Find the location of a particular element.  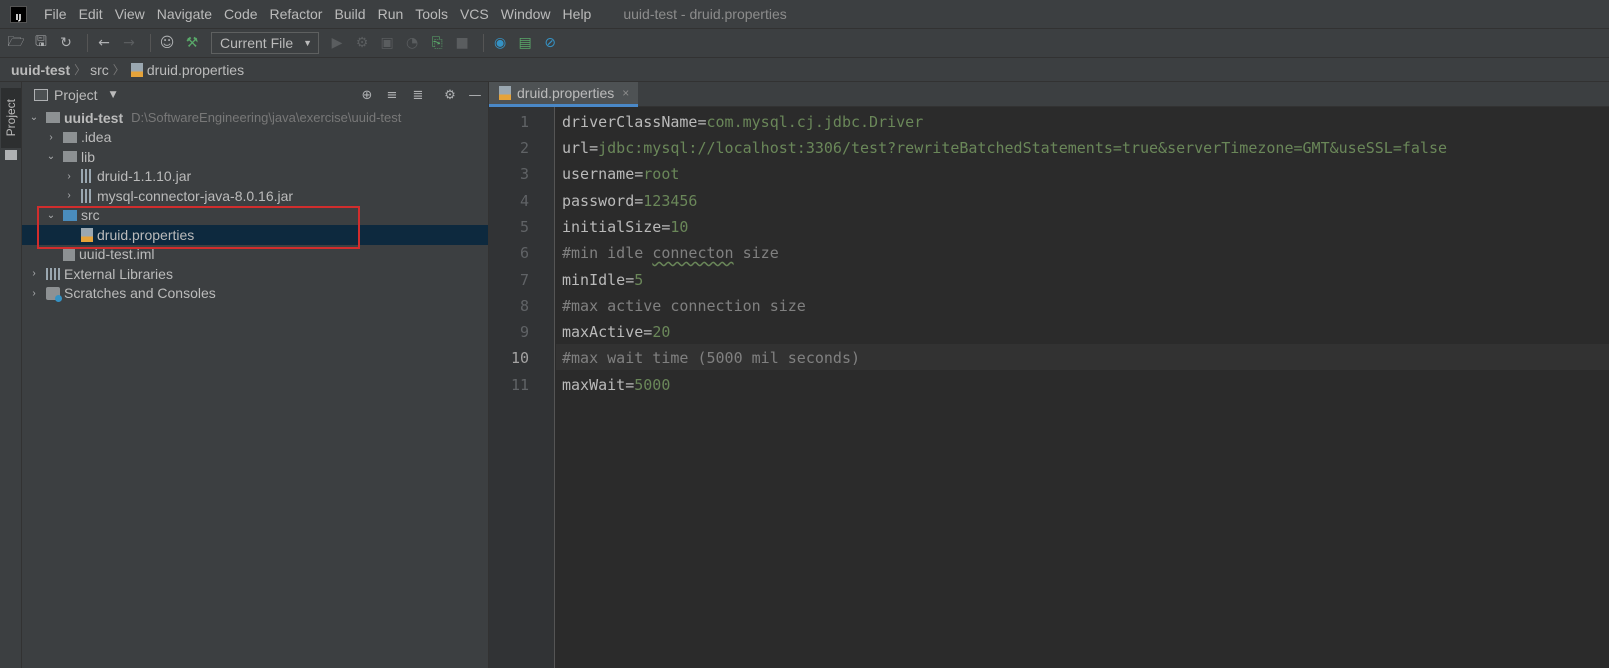

line-number: 5 is located at coordinates (524, 227).